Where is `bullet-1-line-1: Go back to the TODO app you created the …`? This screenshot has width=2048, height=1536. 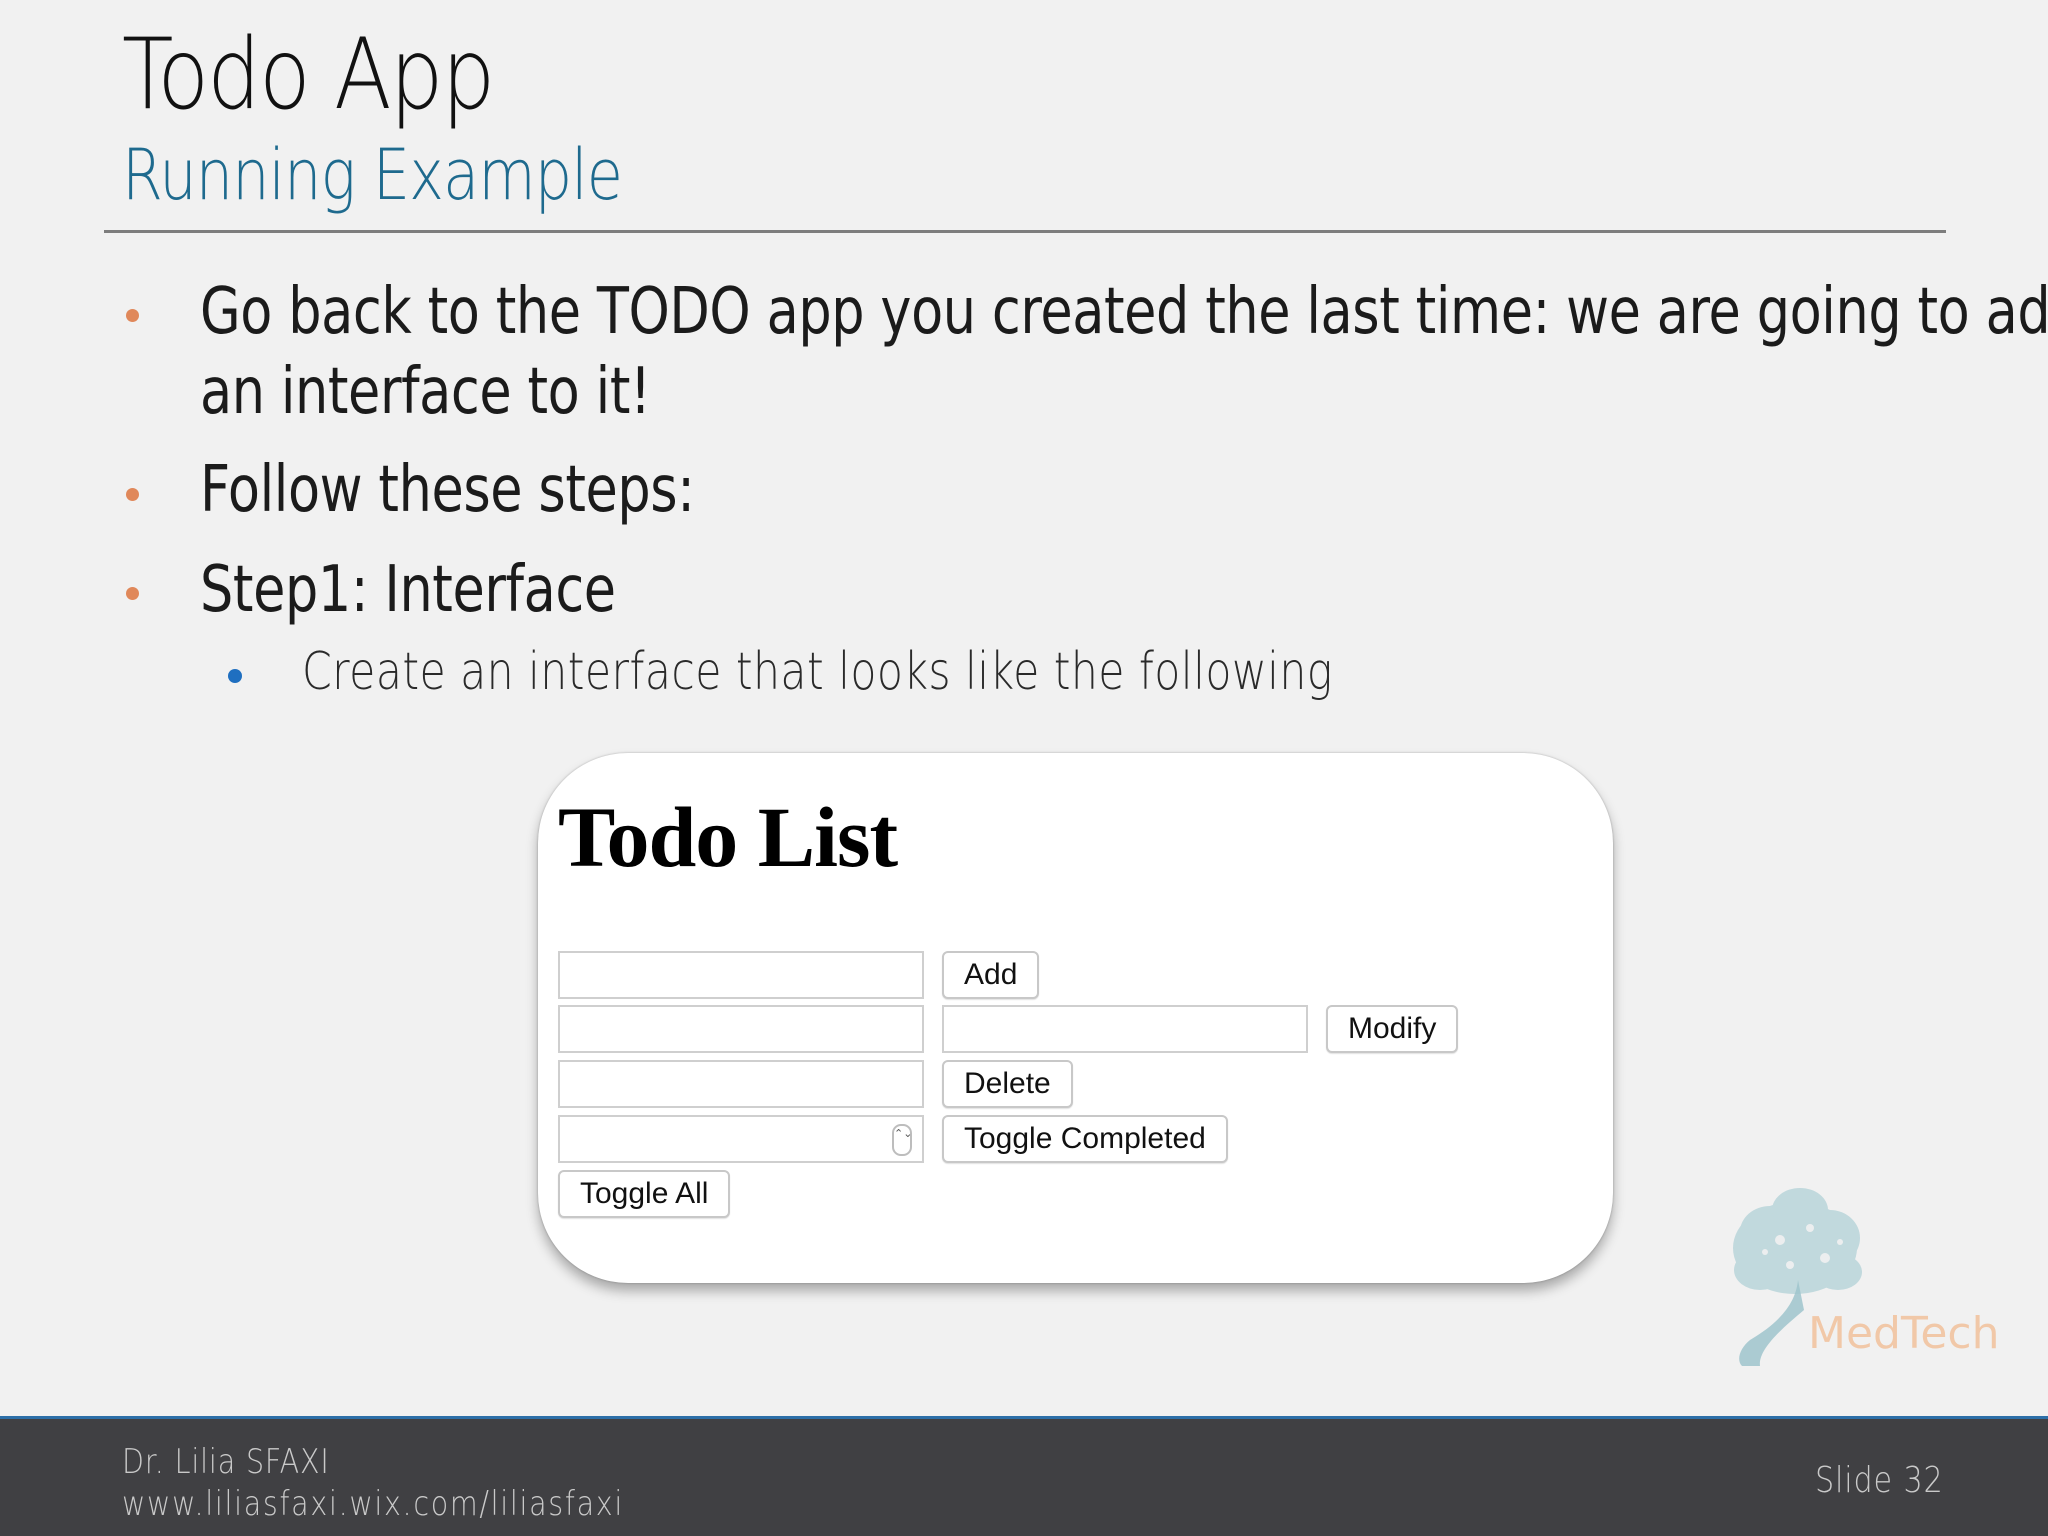 bullet-1-line-1: Go back to the TODO app you created the … is located at coordinates (1124, 312).